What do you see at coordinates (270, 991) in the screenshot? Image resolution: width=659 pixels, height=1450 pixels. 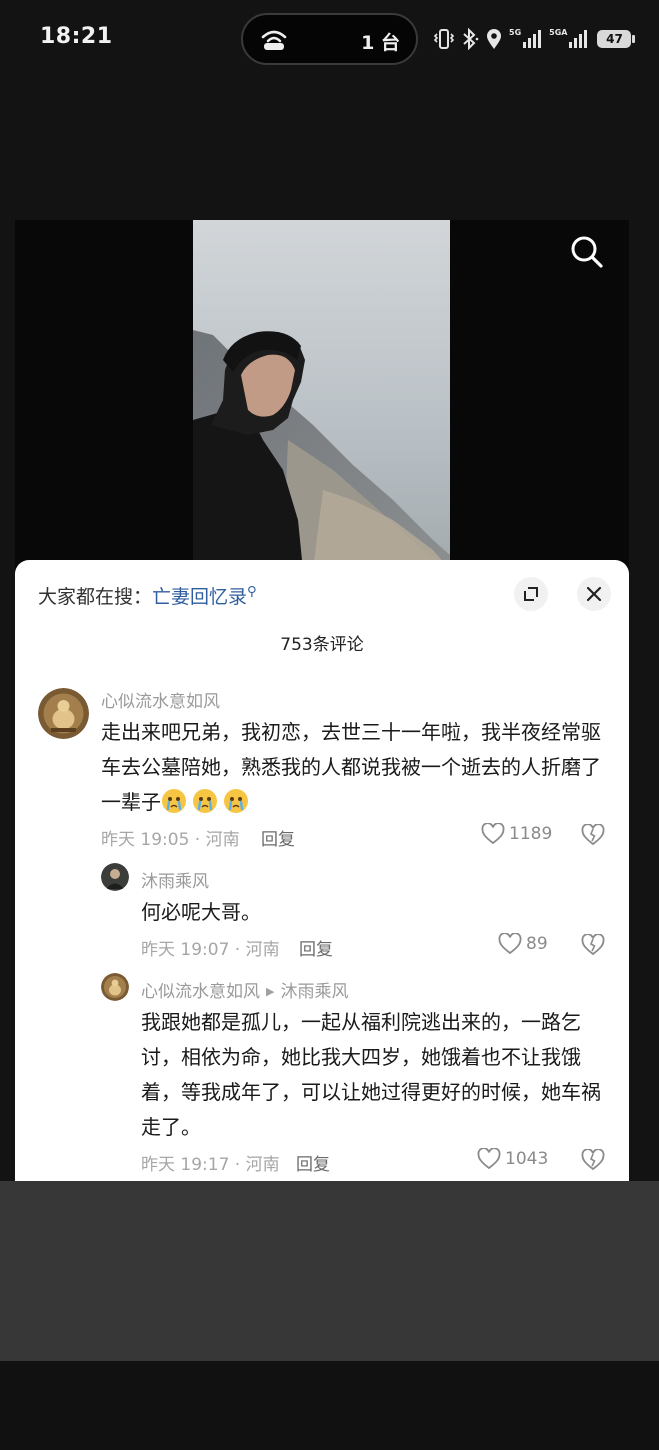 I see `reply-arrow-icon: ▶` at bounding box center [270, 991].